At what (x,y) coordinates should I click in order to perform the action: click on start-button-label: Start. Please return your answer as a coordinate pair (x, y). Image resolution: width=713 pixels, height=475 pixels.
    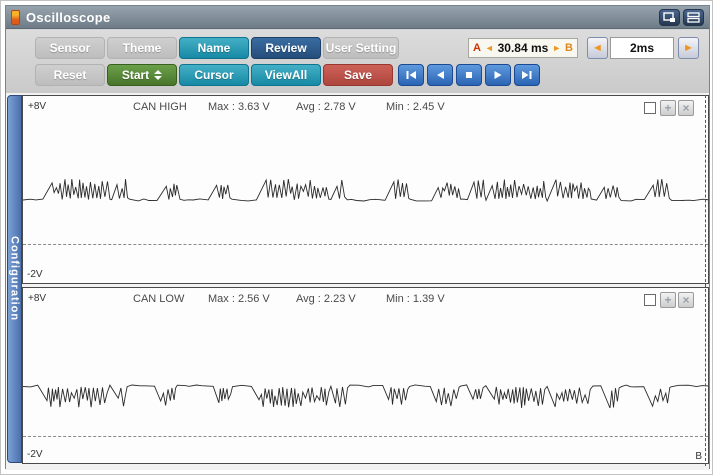
    Looking at the image, I should click on (135, 75).